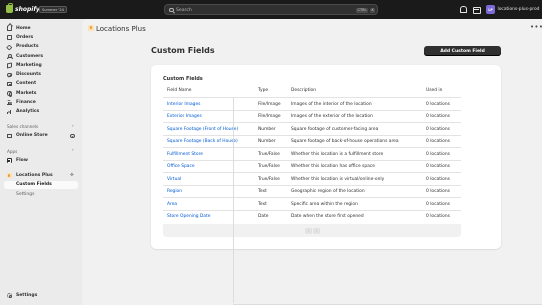 The image size is (542, 305). What do you see at coordinates (171, 10) in the screenshot?
I see `search-icon` at bounding box center [171, 10].